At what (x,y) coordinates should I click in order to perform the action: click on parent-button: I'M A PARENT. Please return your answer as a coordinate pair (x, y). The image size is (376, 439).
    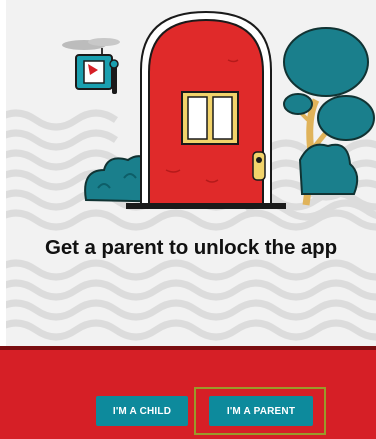
    Looking at the image, I should click on (261, 411).